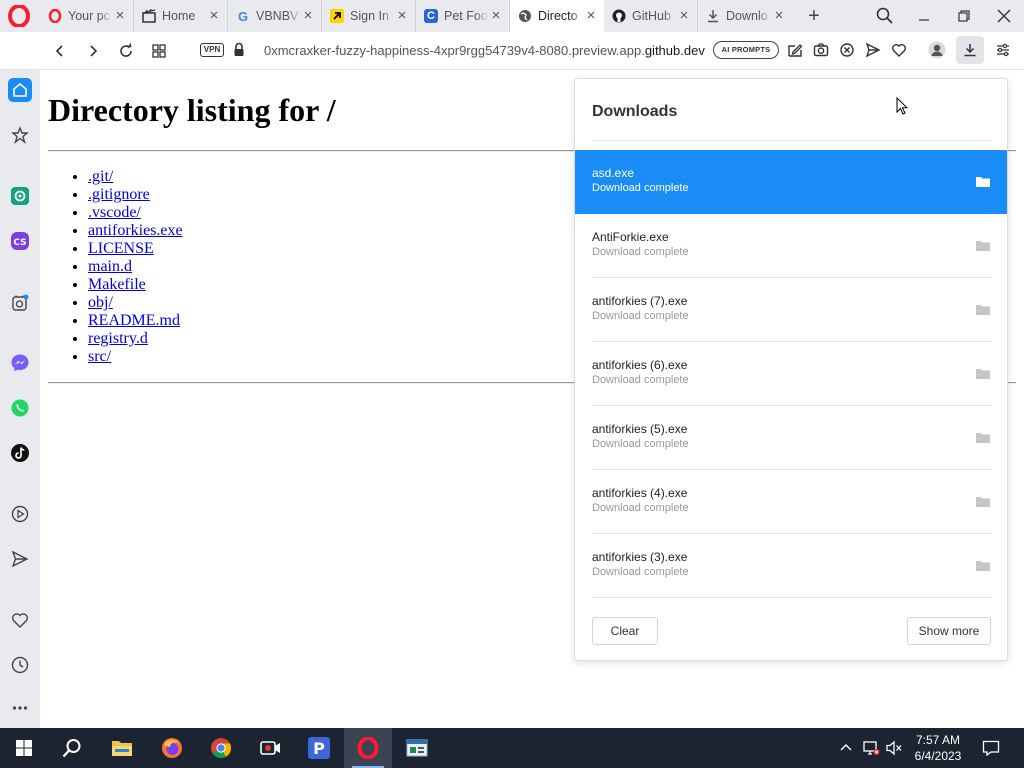 This screenshot has width=1024, height=768. What do you see at coordinates (937, 50) in the screenshot?
I see `profile-icon` at bounding box center [937, 50].